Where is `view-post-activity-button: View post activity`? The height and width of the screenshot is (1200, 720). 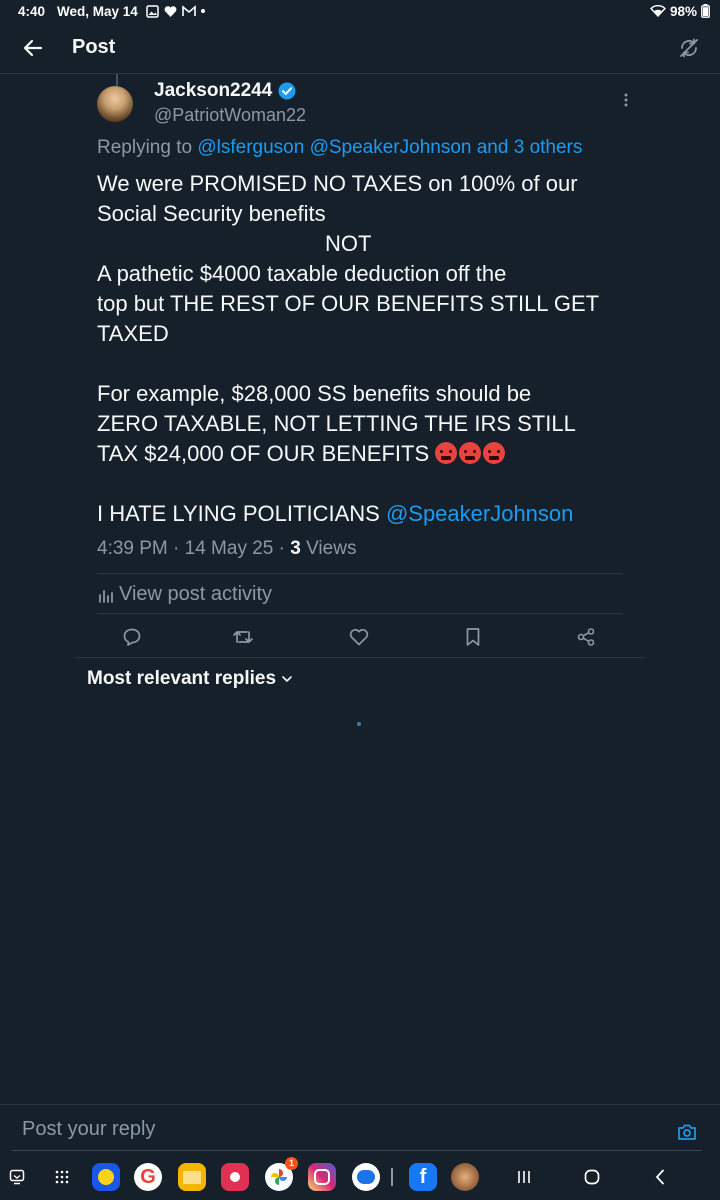
view-post-activity-button: View post activity is located at coordinates (184, 594).